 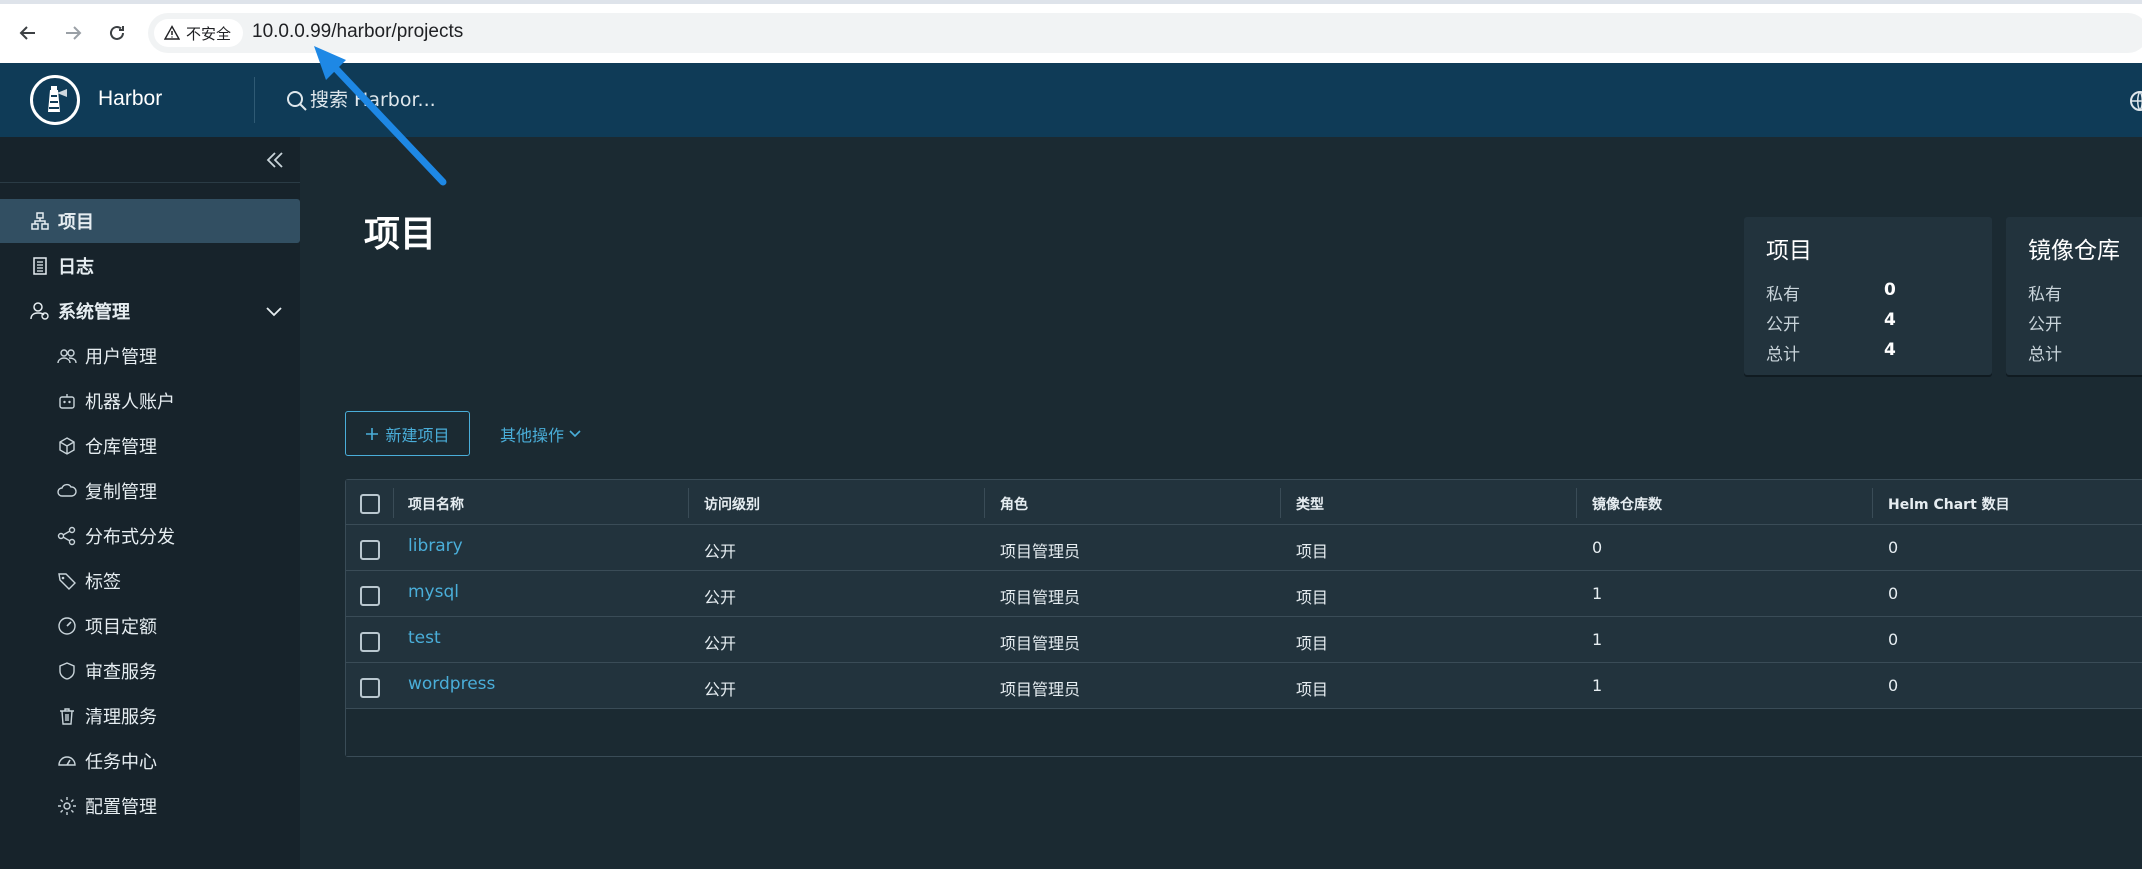 I want to click on sidebar-item-label: 配置管理, so click(x=121, y=807).